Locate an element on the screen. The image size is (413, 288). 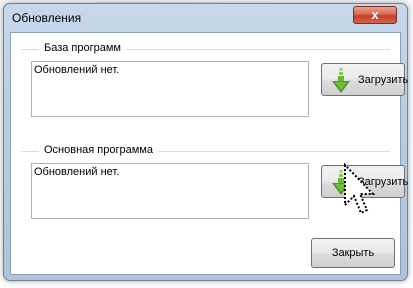
download-button-label: Загрузить is located at coordinates (383, 80).